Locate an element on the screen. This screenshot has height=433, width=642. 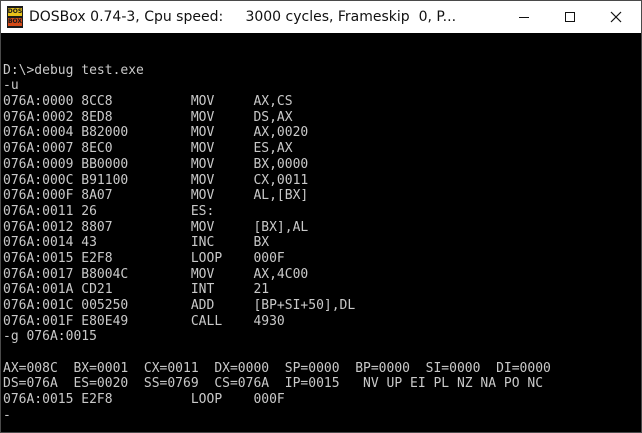
console-line: 076A:0017 B8004C MOV AX,4C00 is located at coordinates (156, 274).